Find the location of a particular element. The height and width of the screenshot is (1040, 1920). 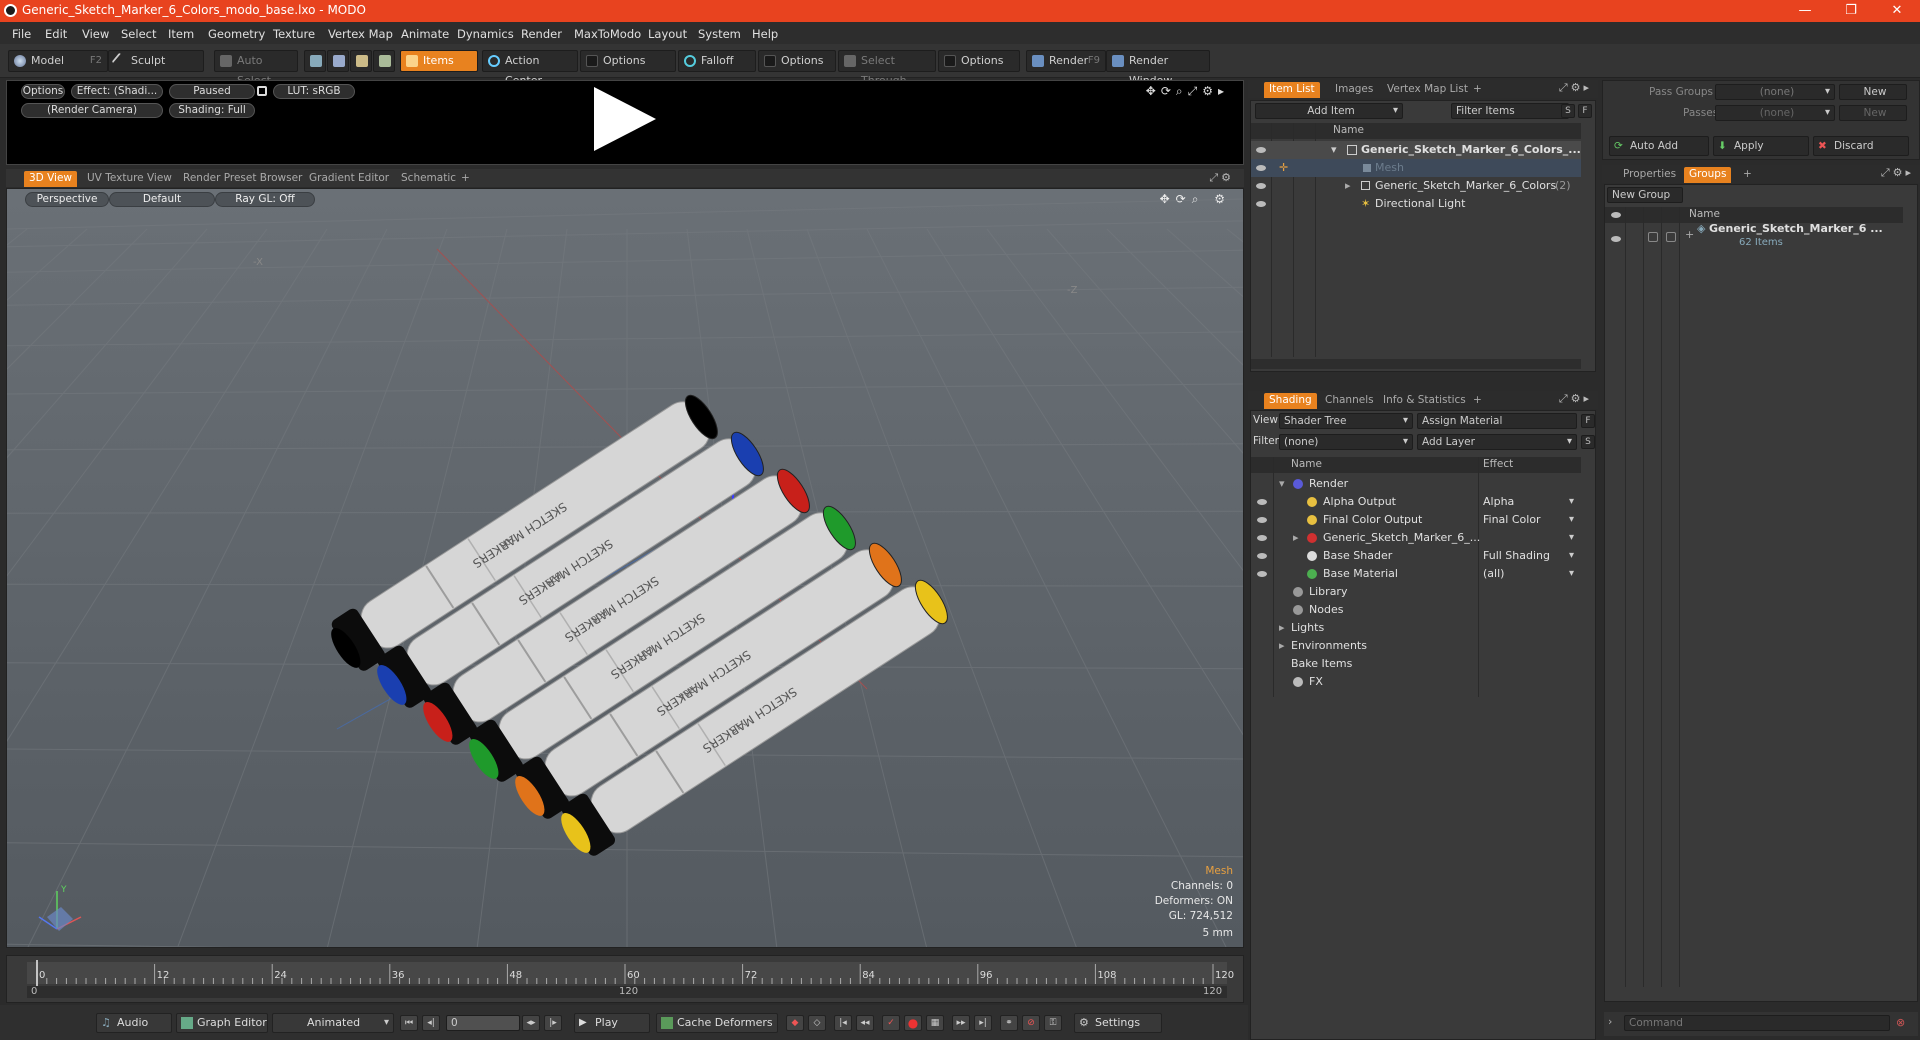

action-center-options-button: Options is located at coordinates (628, 61).